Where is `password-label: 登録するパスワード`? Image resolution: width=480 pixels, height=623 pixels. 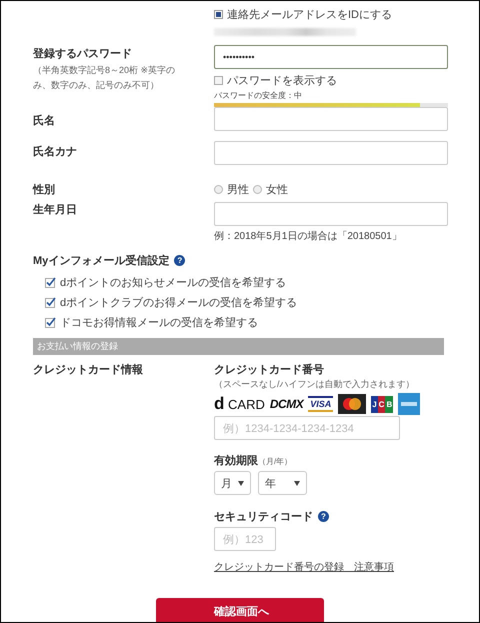 password-label: 登録するパスワード is located at coordinates (83, 53).